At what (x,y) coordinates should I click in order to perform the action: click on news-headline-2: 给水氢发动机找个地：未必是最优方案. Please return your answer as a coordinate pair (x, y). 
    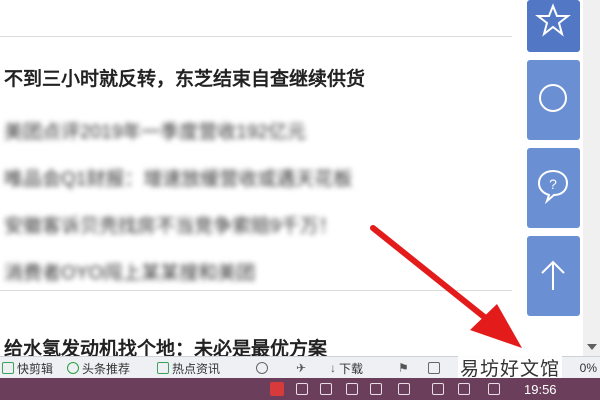
    Looking at the image, I should click on (165, 345).